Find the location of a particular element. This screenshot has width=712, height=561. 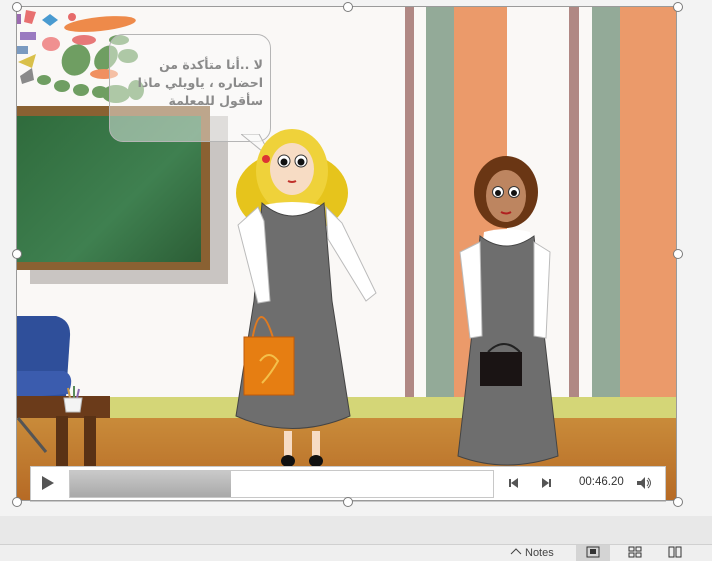

resize-handle-top is located at coordinates (348, 7).